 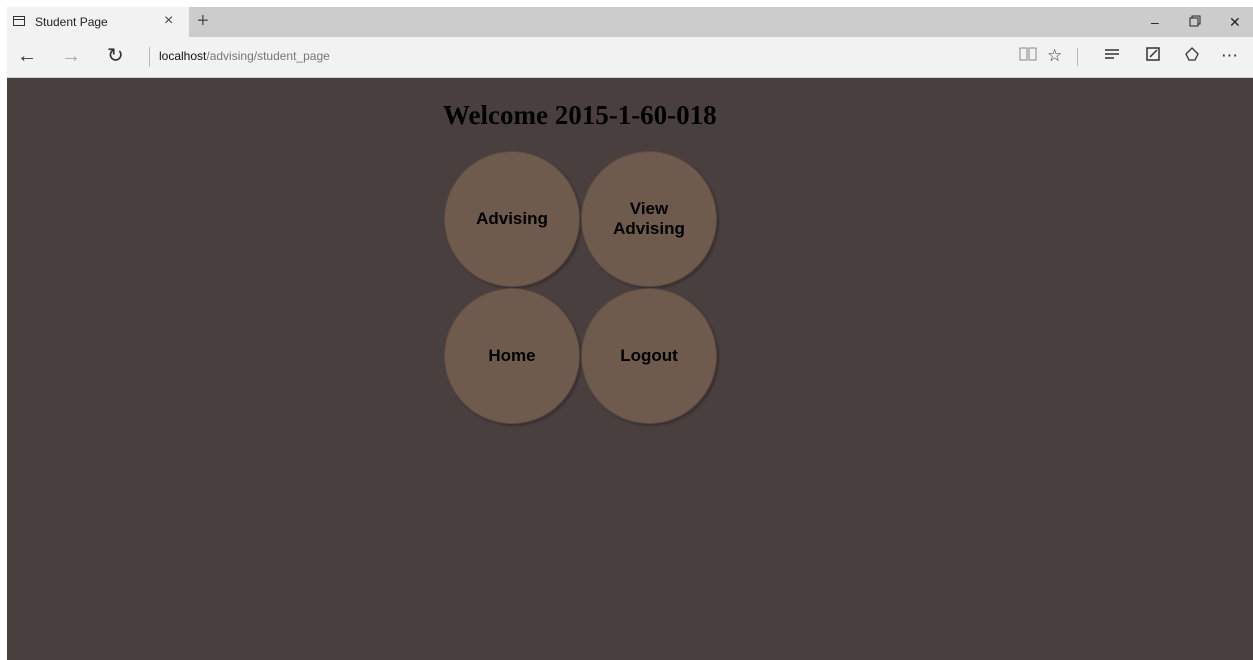 What do you see at coordinates (1229, 56) in the screenshot?
I see `more-icon: ⋯` at bounding box center [1229, 56].